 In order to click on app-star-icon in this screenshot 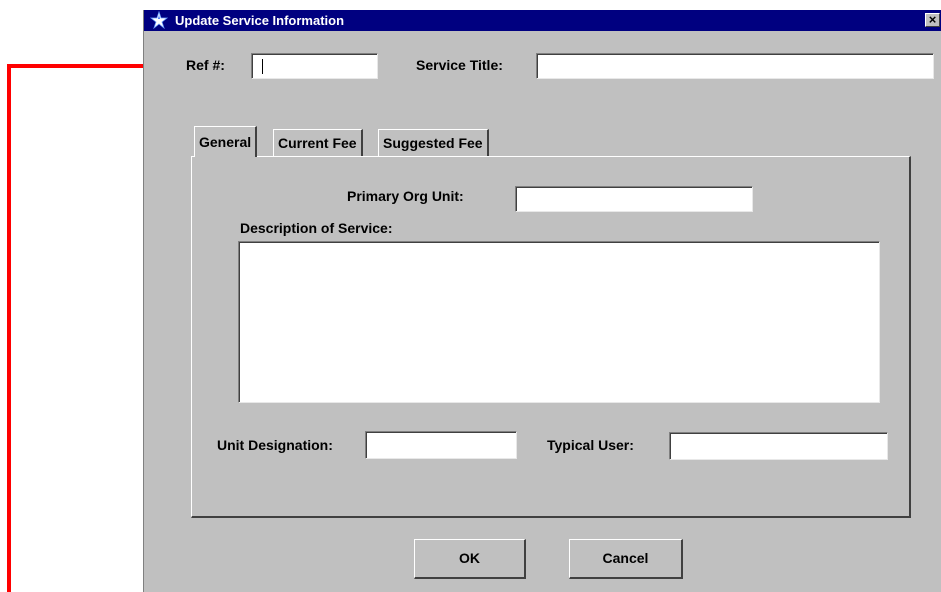, I will do `click(159, 20)`.